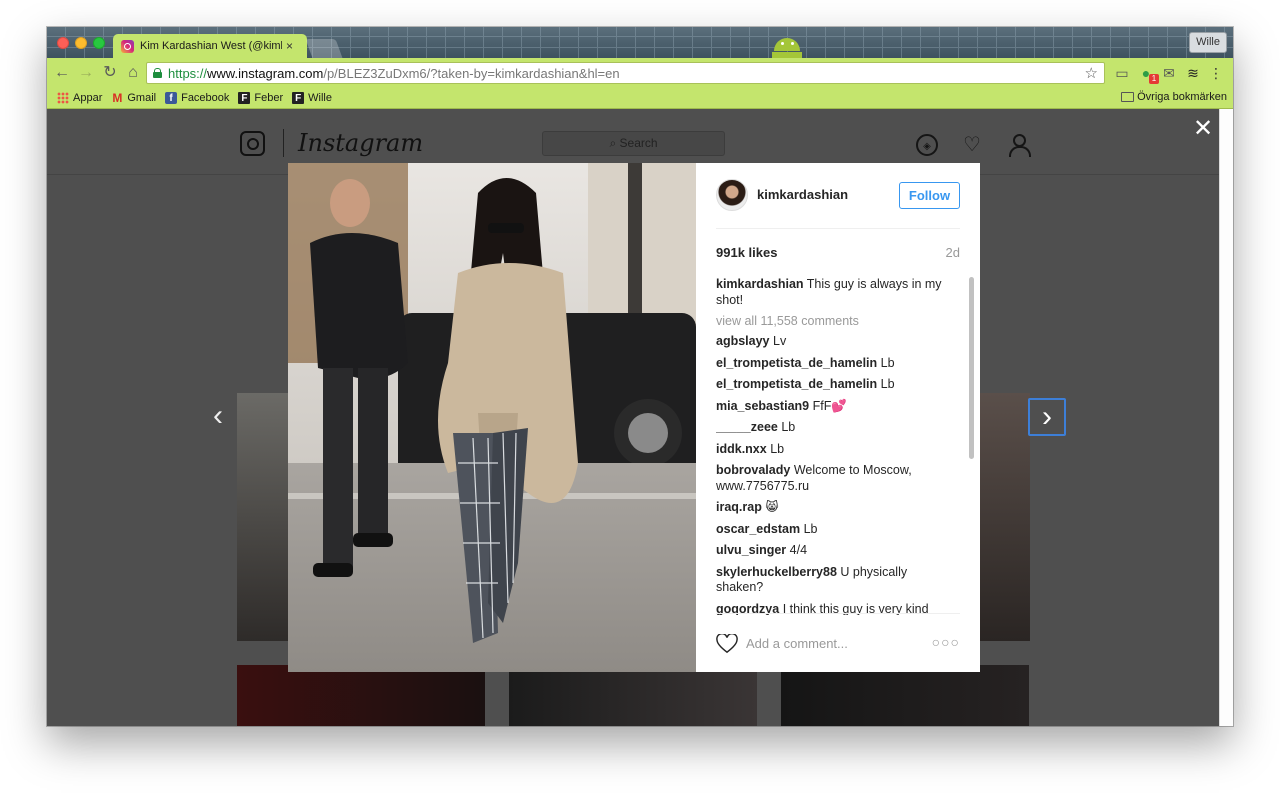  Describe the element at coordinates (117, 98) in the screenshot. I see `gmail-icon: M` at that location.